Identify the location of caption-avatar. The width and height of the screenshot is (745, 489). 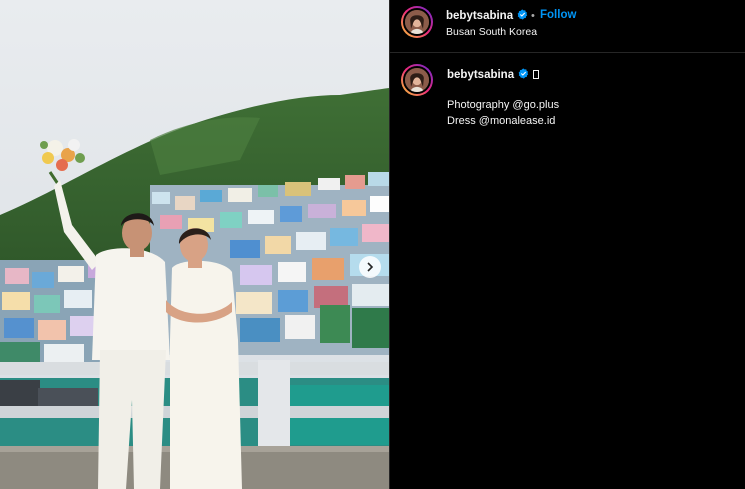
(417, 80).